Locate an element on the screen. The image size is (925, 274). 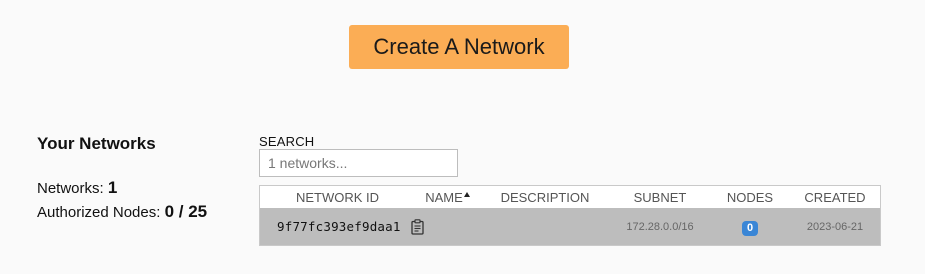
created-cell: 2023-06-21 is located at coordinates (835, 226).